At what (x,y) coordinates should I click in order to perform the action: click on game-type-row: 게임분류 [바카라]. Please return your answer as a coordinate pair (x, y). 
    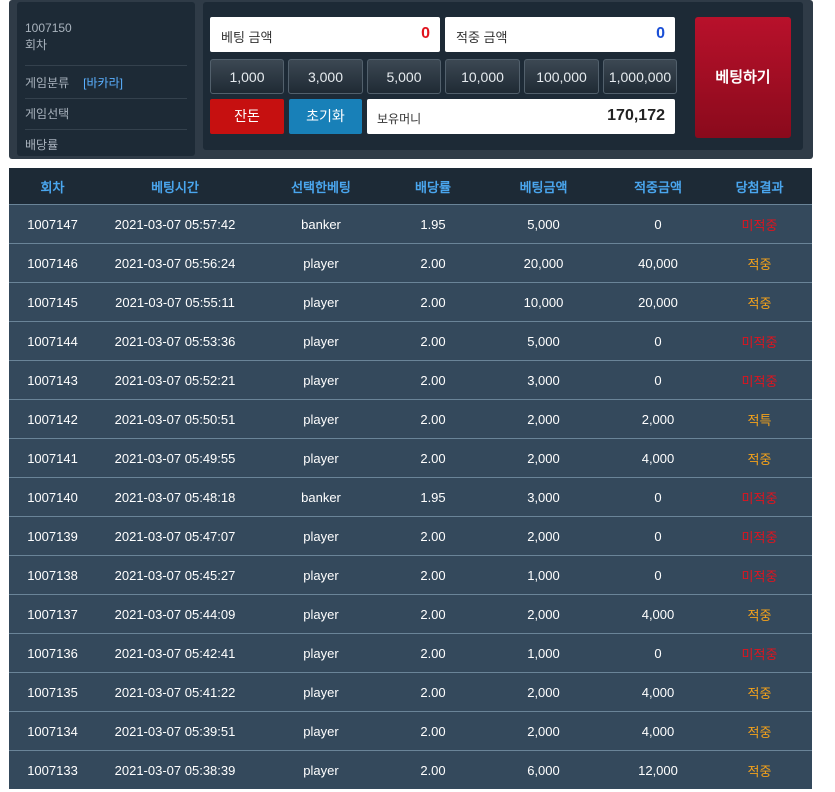
    Looking at the image, I should click on (106, 83).